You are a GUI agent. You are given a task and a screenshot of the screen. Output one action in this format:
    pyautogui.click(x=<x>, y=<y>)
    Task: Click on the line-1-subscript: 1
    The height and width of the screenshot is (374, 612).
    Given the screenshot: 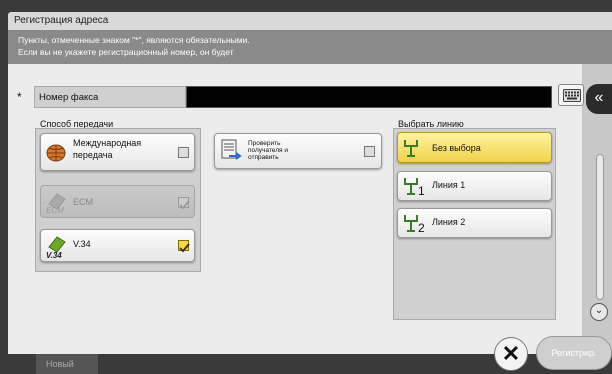 What is the action you would take?
    pyautogui.click(x=421, y=191)
    